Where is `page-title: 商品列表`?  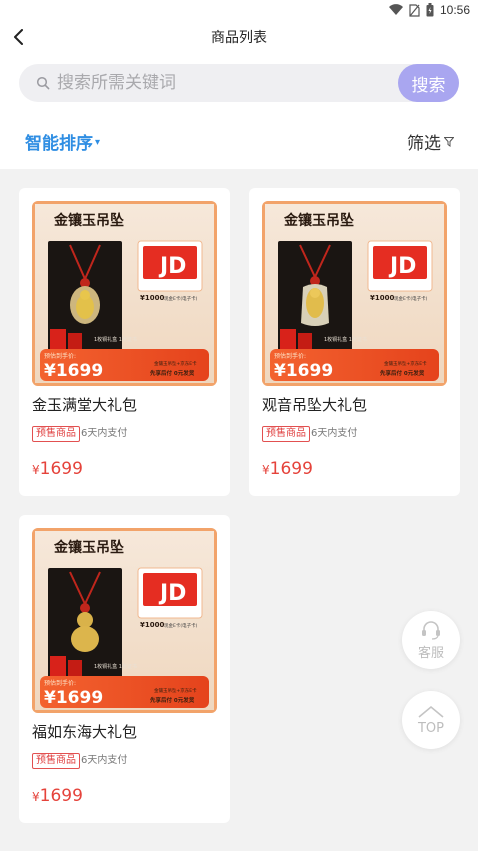
page-title: 商品列表 is located at coordinates (239, 38).